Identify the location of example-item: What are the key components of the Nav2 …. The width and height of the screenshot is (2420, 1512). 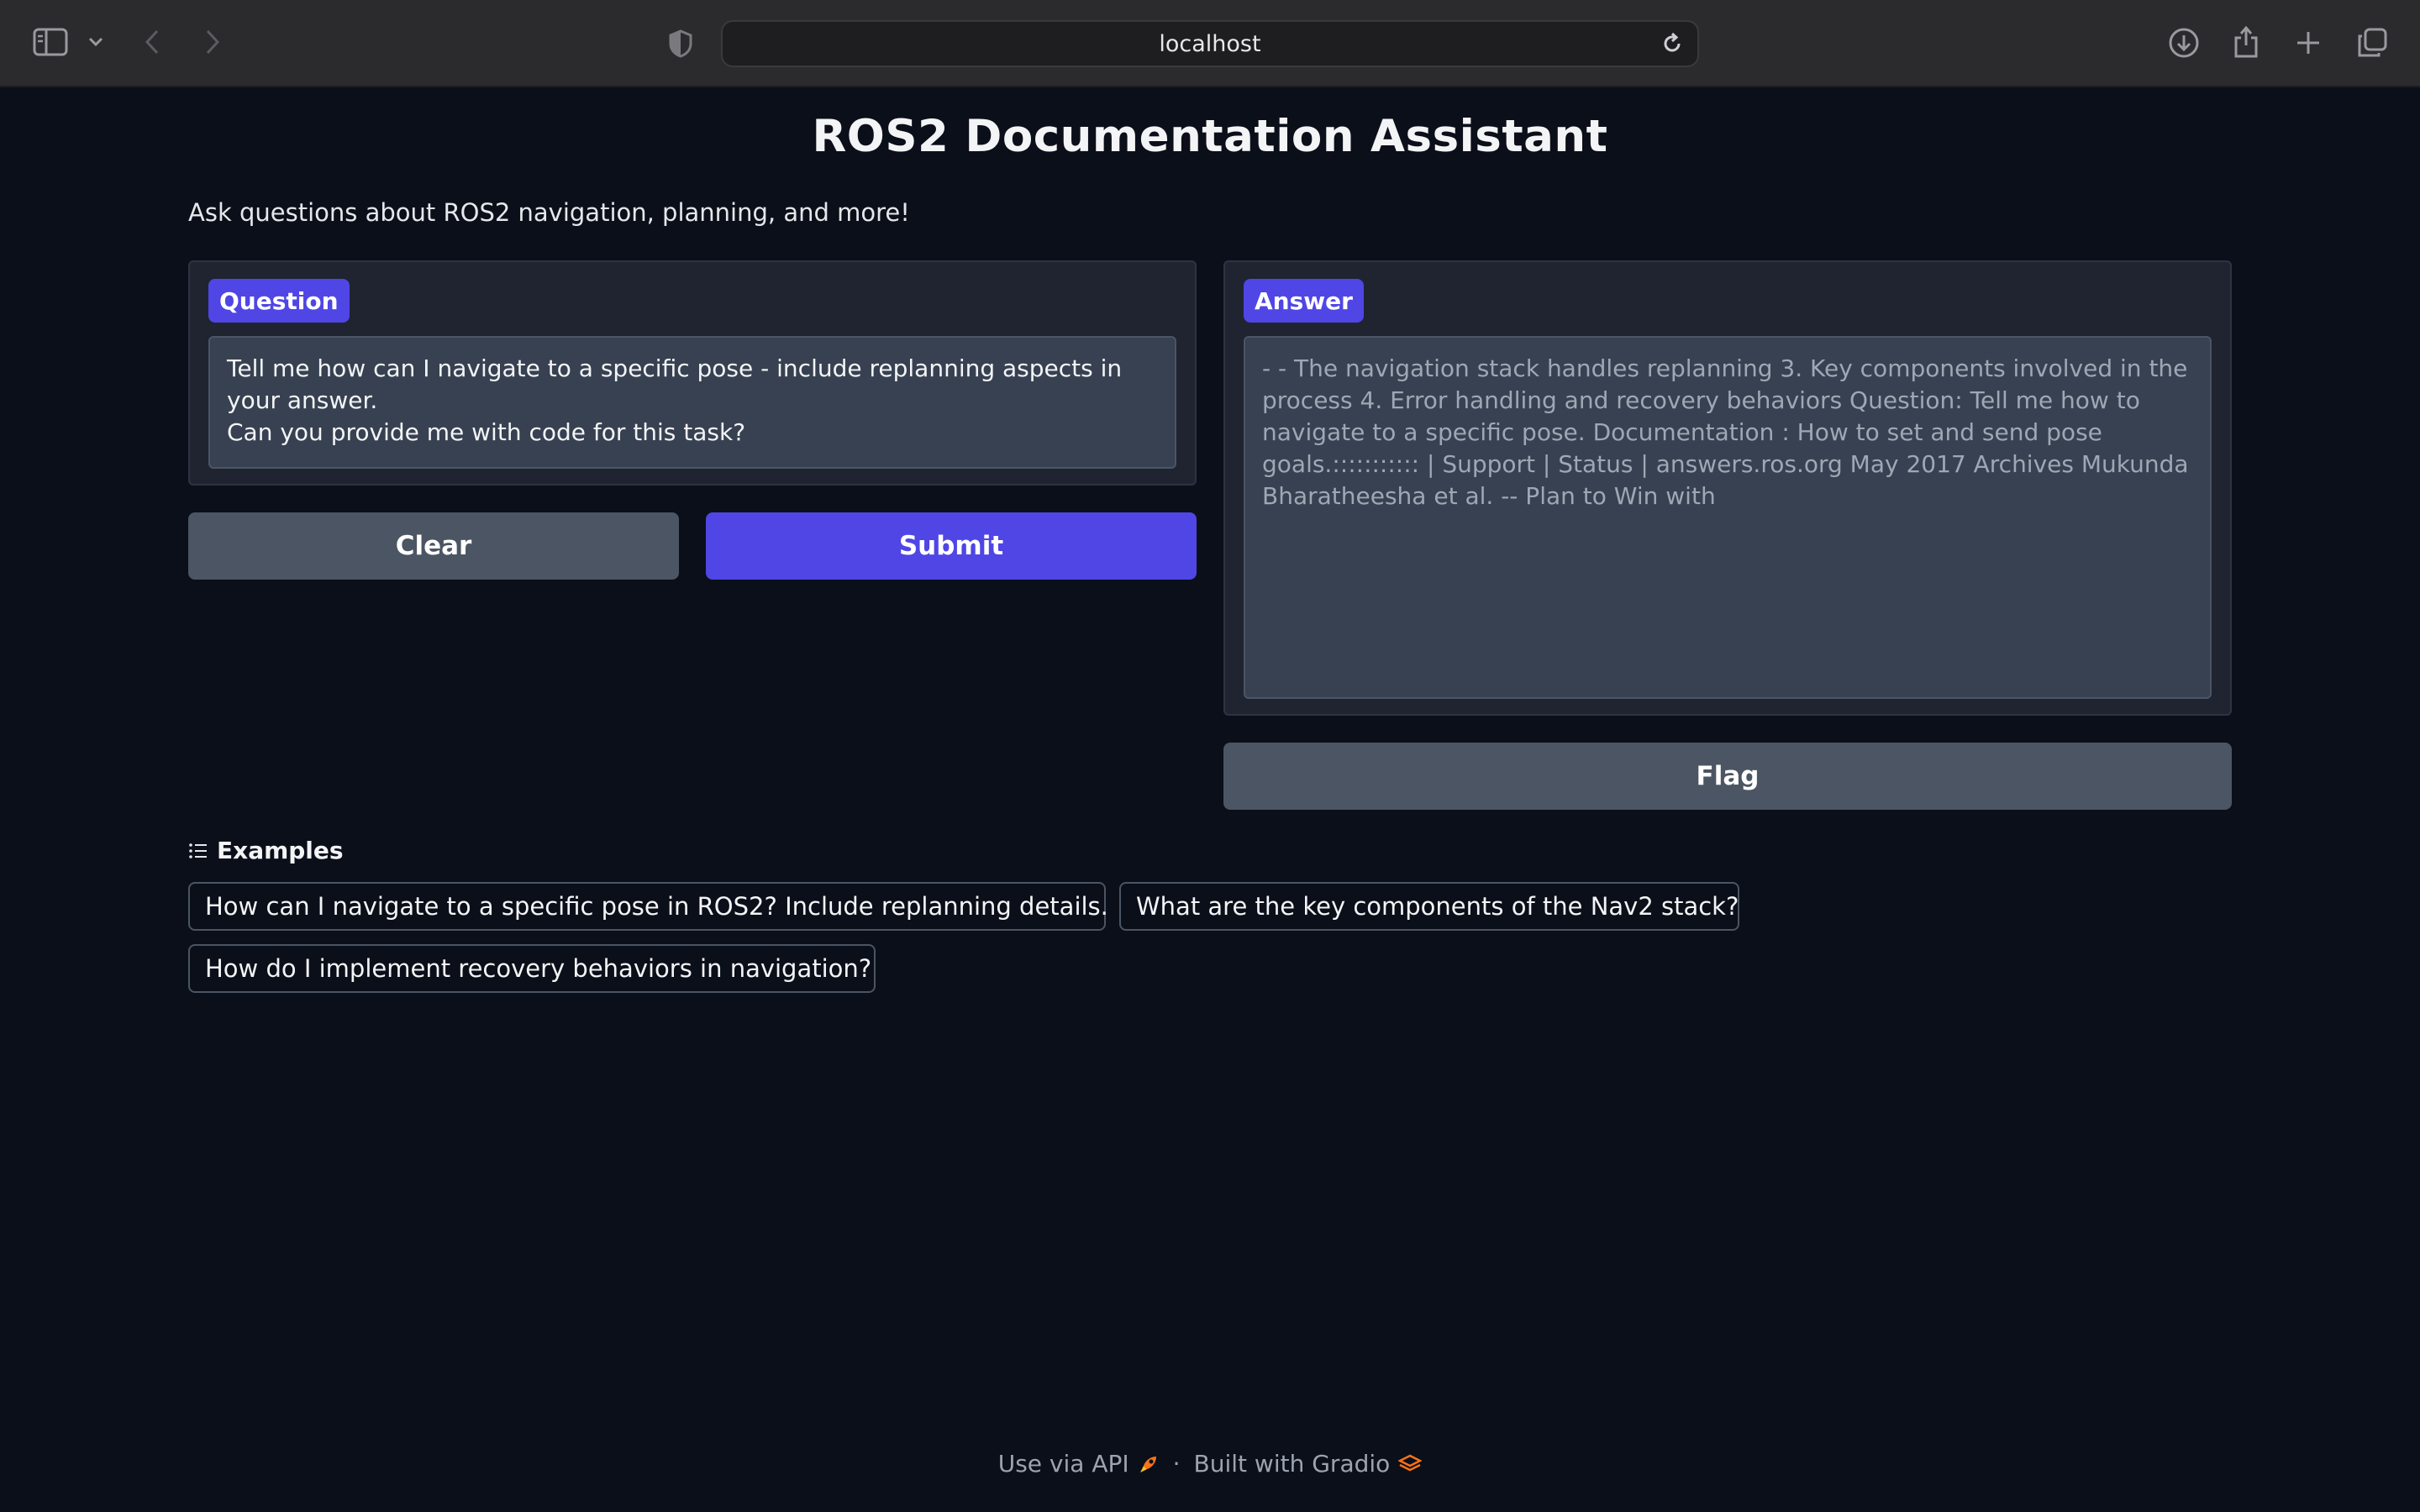
(1429, 906).